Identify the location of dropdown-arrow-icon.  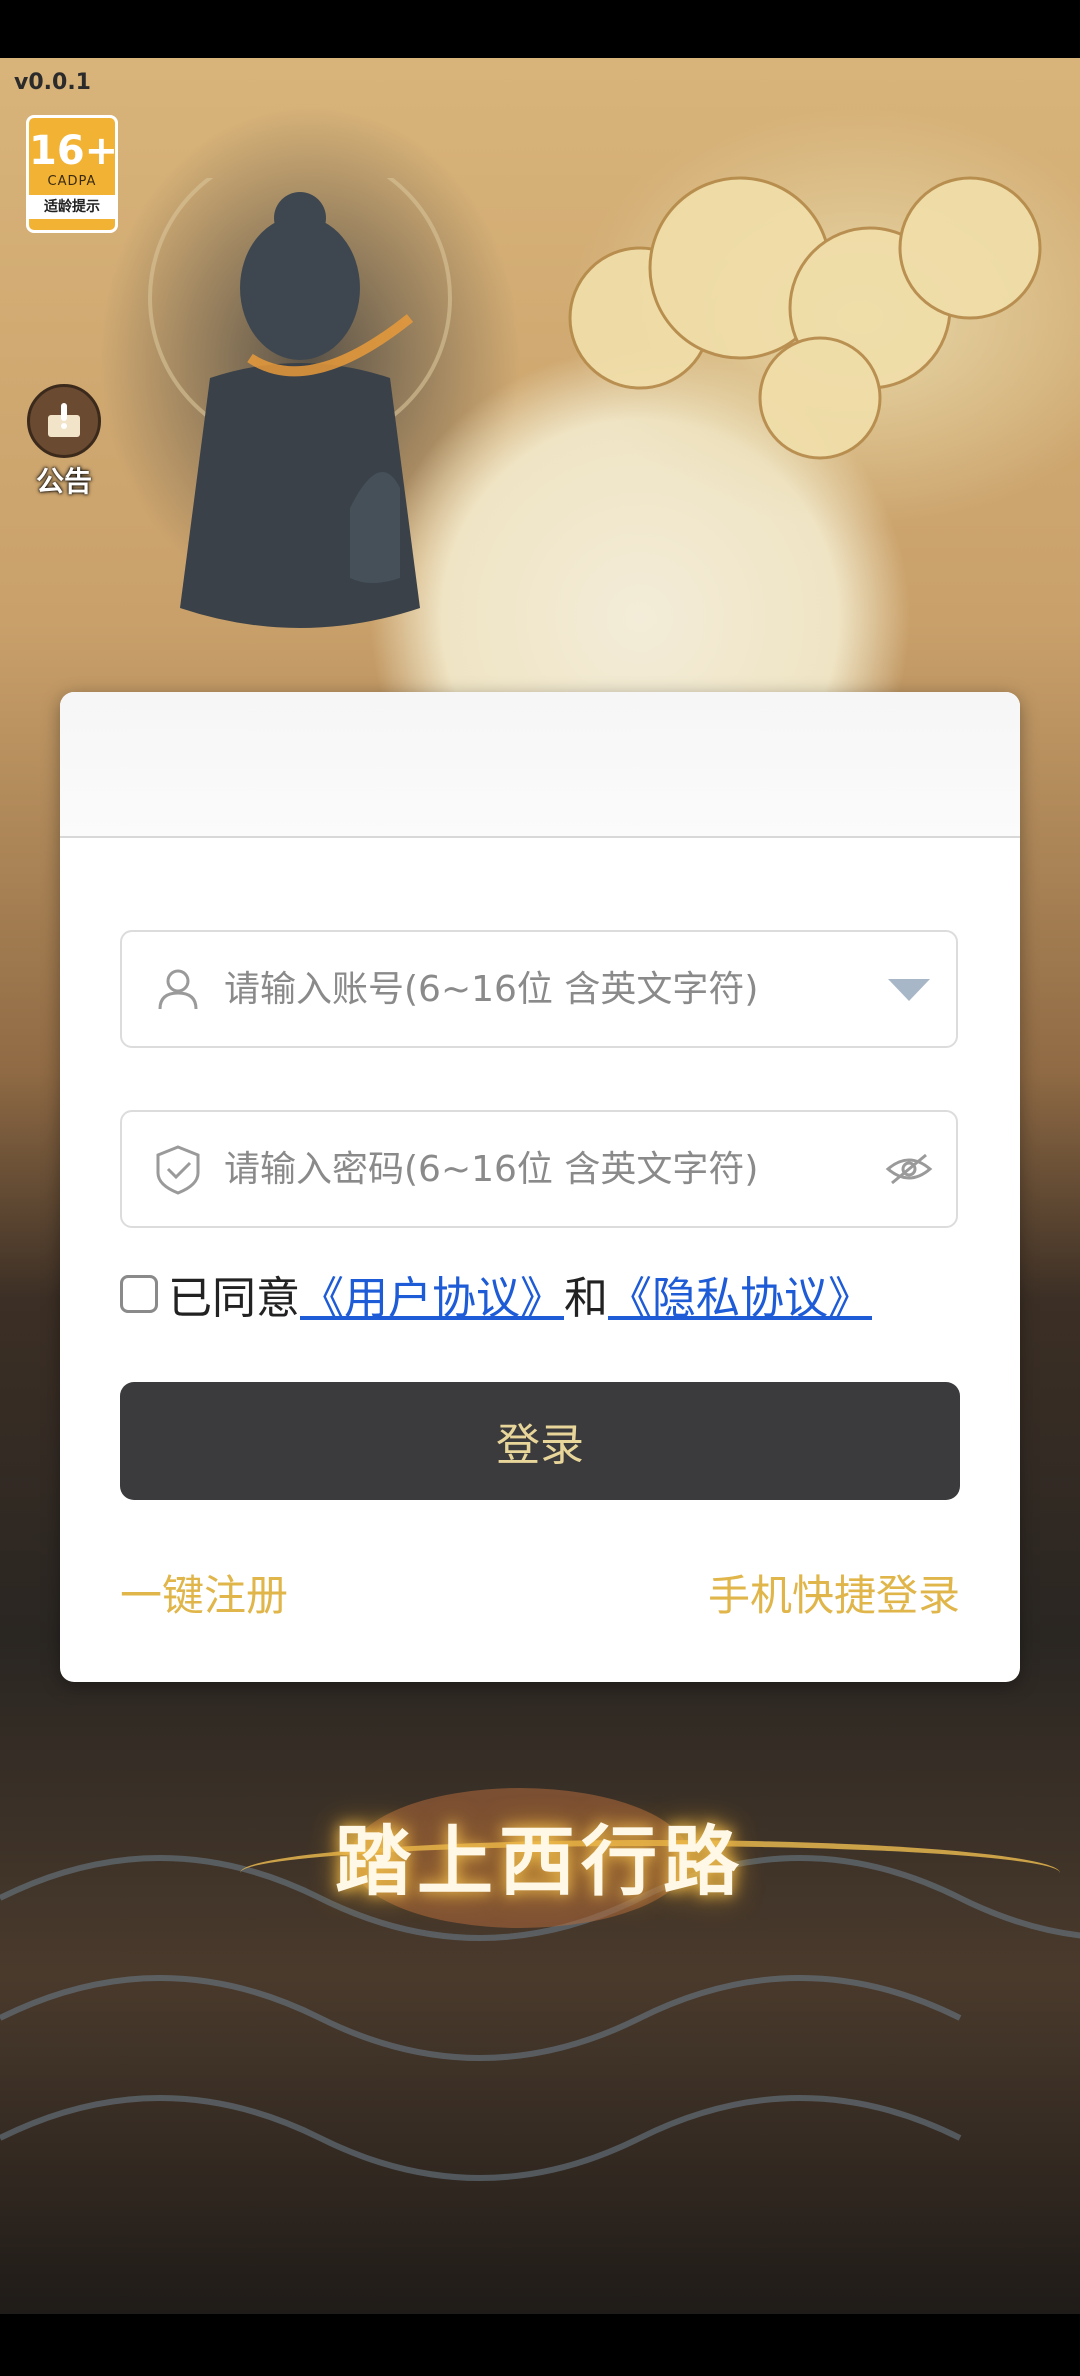
(909, 989).